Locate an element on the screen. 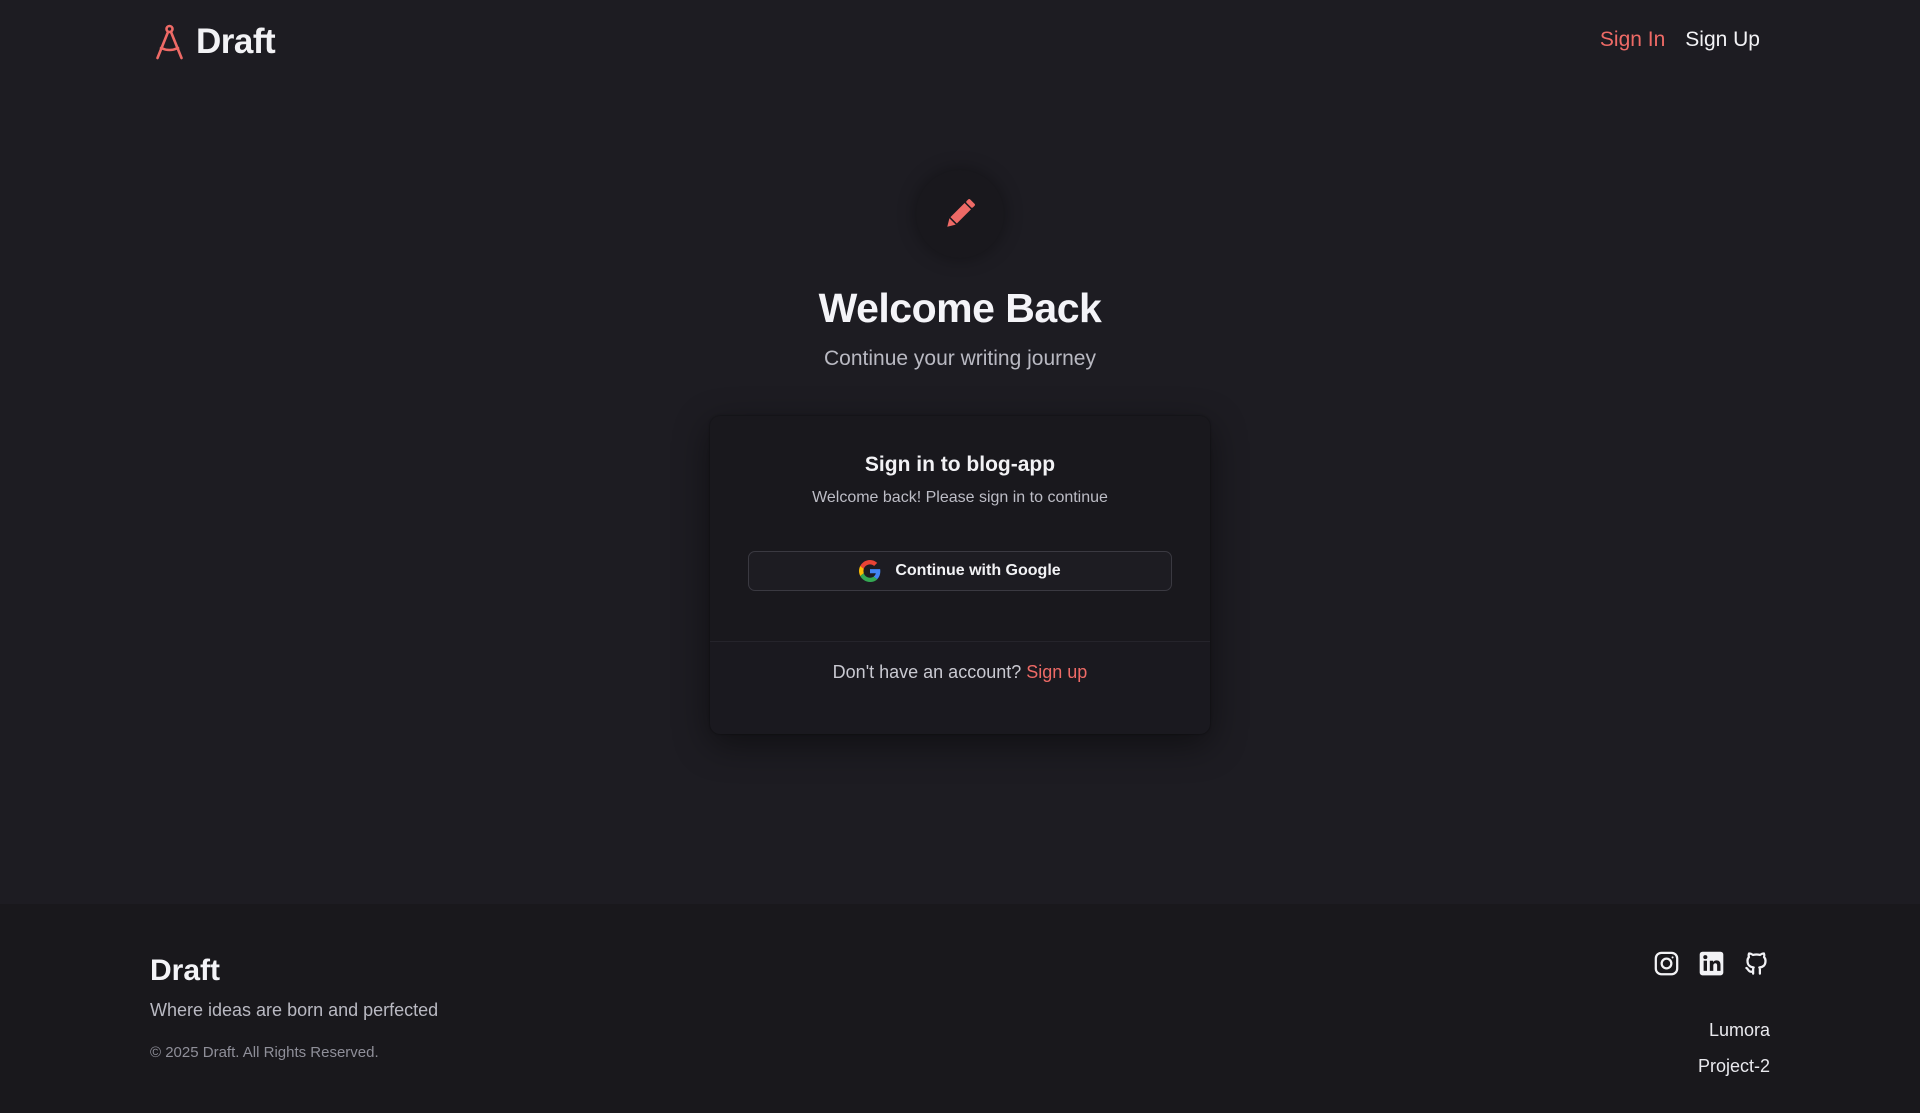  linkedin-link is located at coordinates (1711, 963).